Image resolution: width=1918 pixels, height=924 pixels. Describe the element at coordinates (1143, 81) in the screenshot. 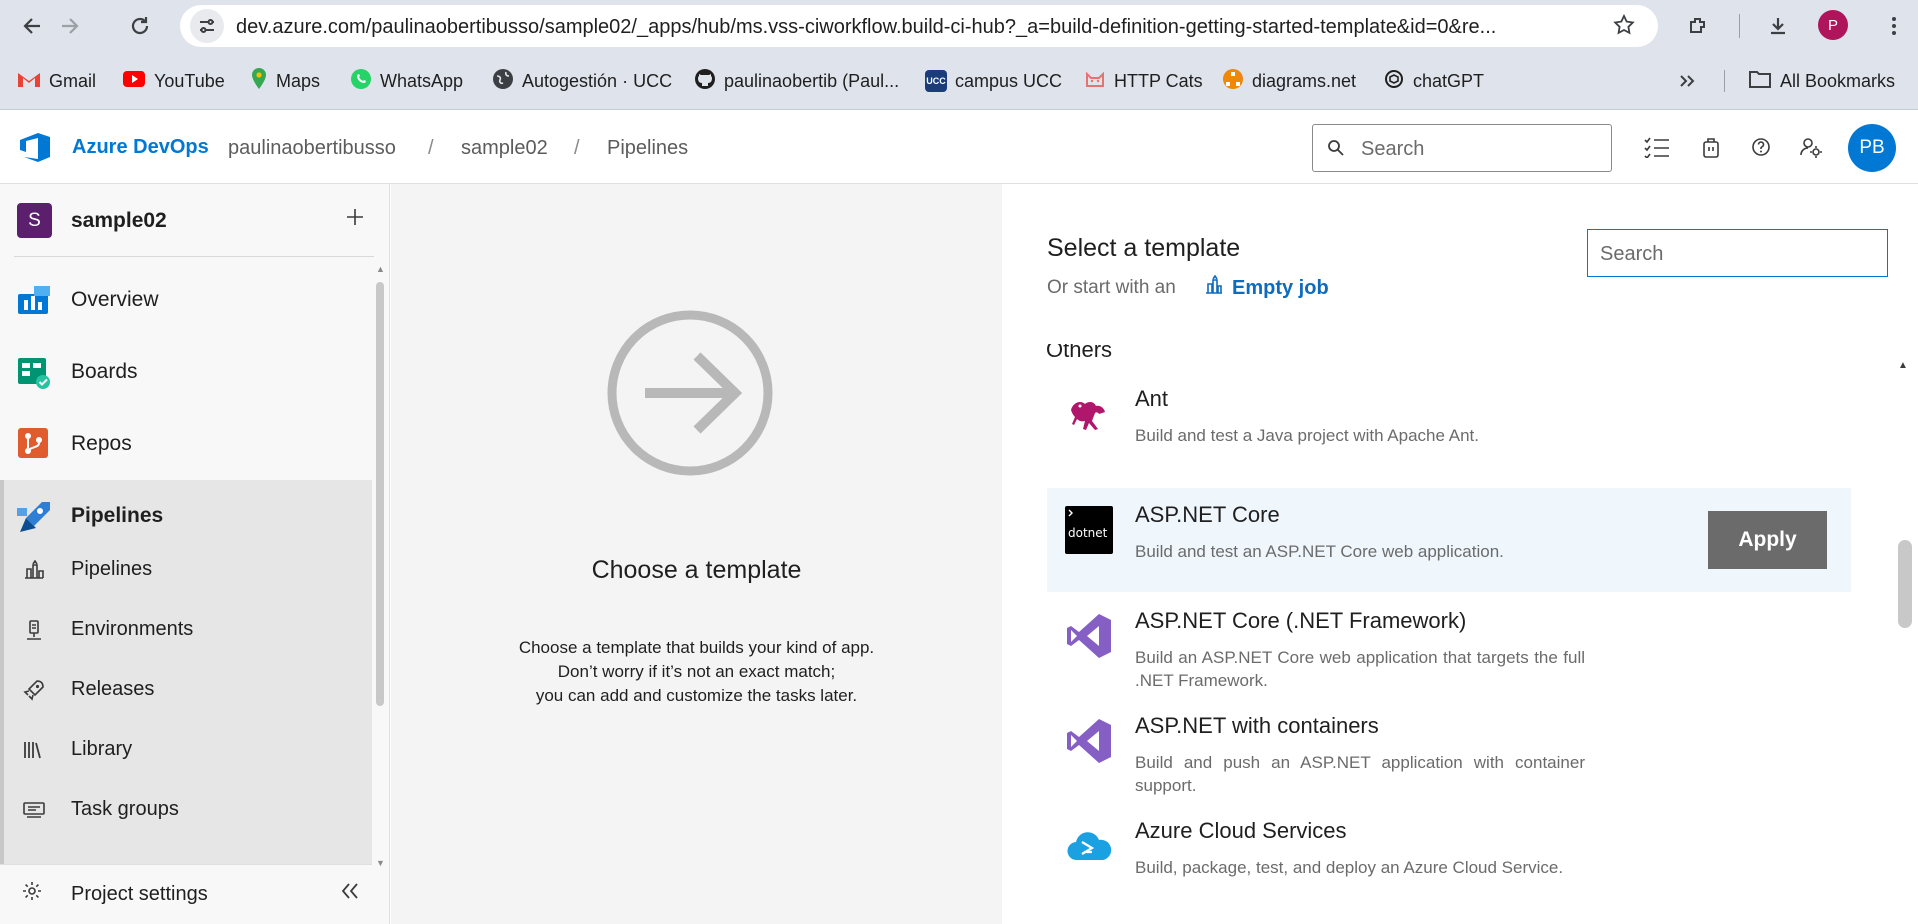

I see `bookmark-http-cats: HTTP Cats` at that location.